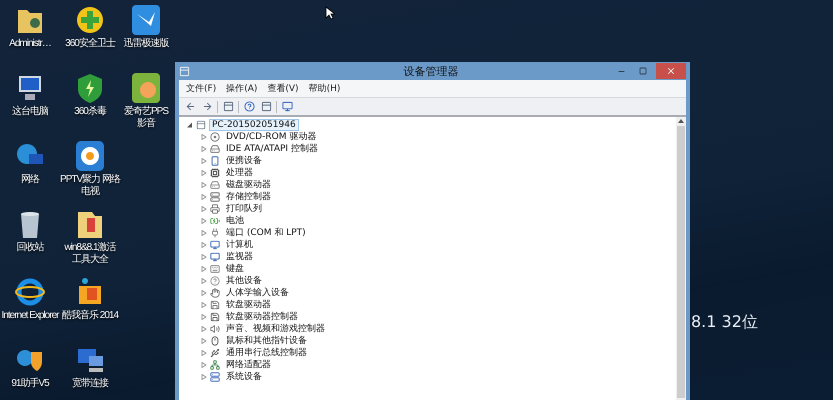 The width and height of the screenshot is (833, 400). I want to click on tree-item: 存储控制器, so click(248, 197).